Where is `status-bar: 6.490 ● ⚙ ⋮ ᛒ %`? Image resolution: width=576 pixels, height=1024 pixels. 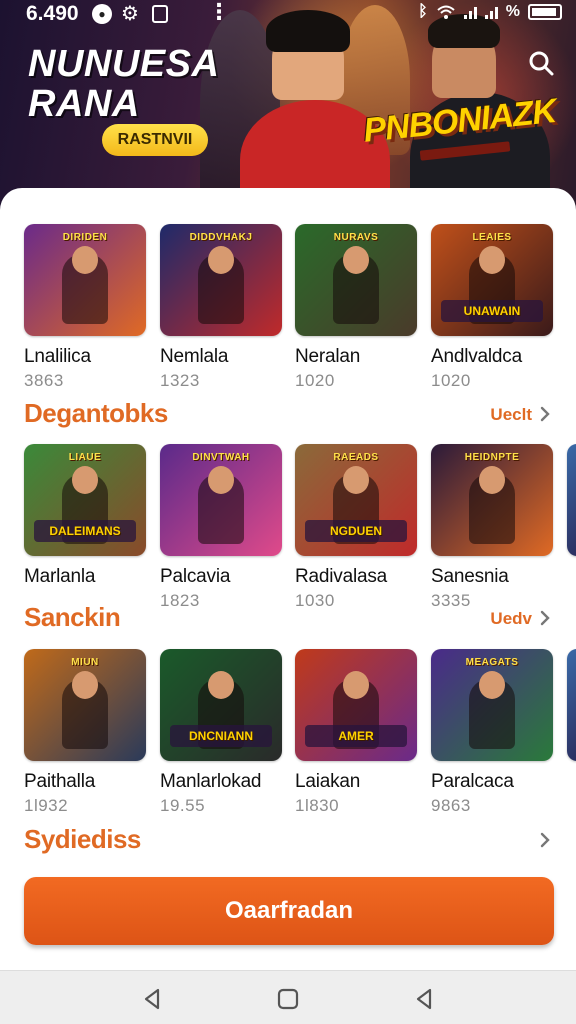
status-bar: 6.490 ● ⚙ ⋮ ᛒ % is located at coordinates (288, 15).